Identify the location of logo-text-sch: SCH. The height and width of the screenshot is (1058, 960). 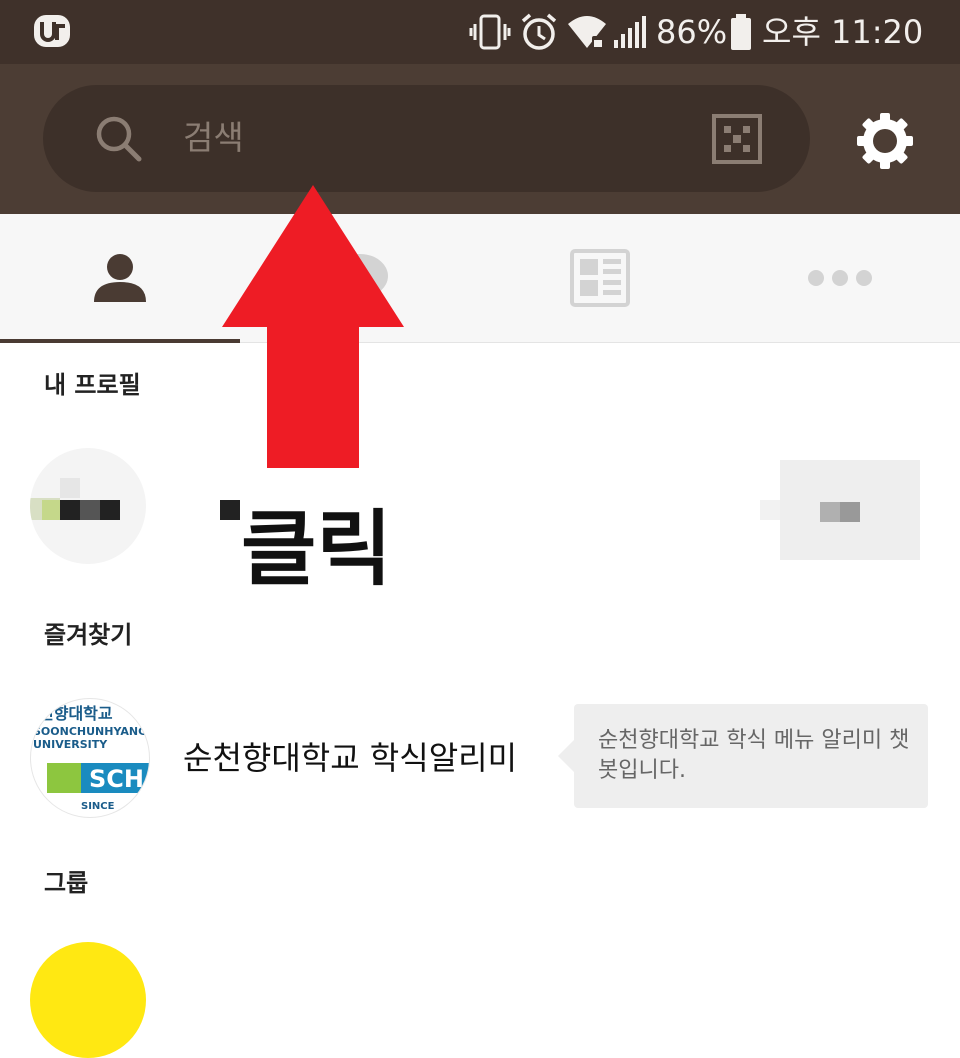
(116, 779).